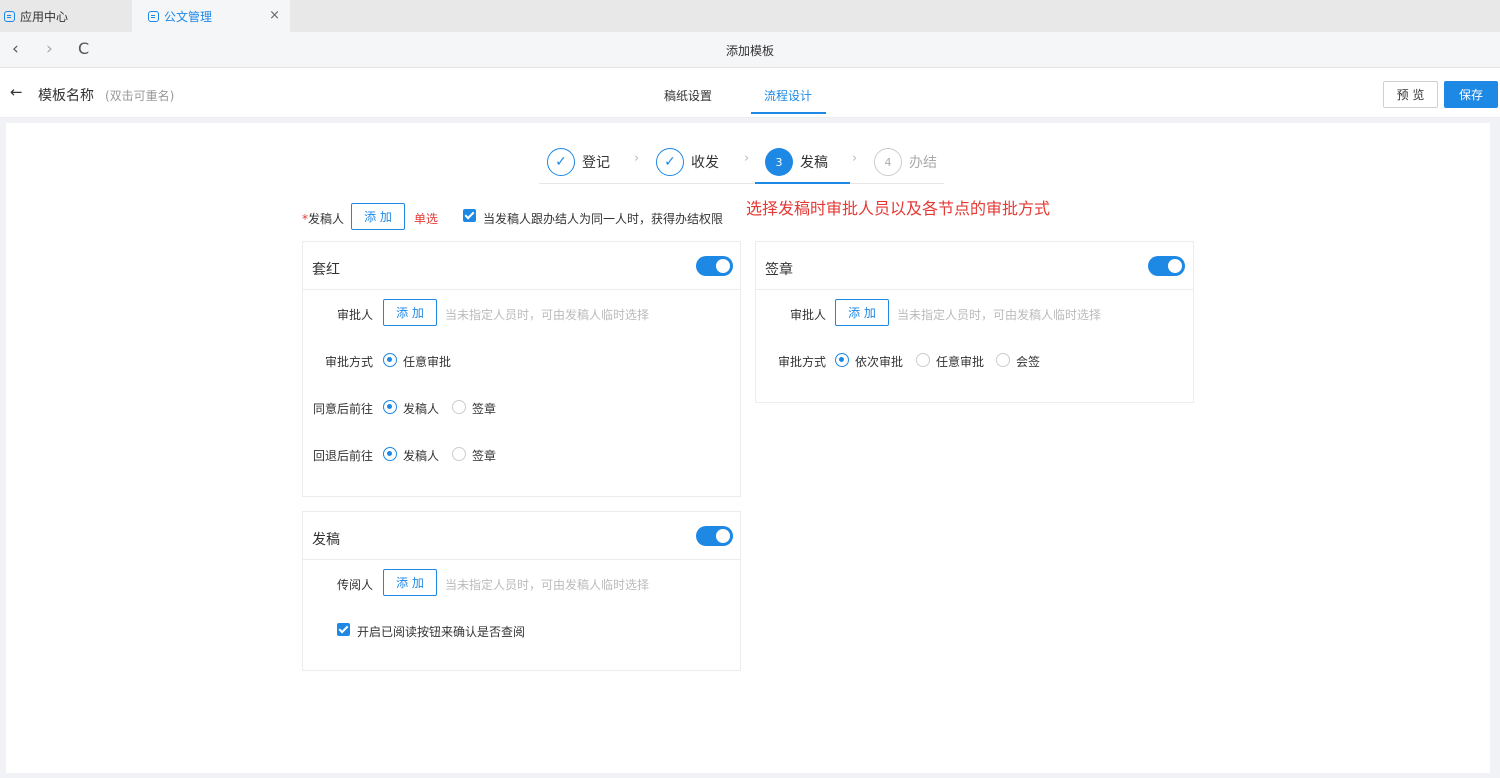 The width and height of the screenshot is (1500, 778). What do you see at coordinates (779, 270) in the screenshot?
I see `card-title: 签章` at bounding box center [779, 270].